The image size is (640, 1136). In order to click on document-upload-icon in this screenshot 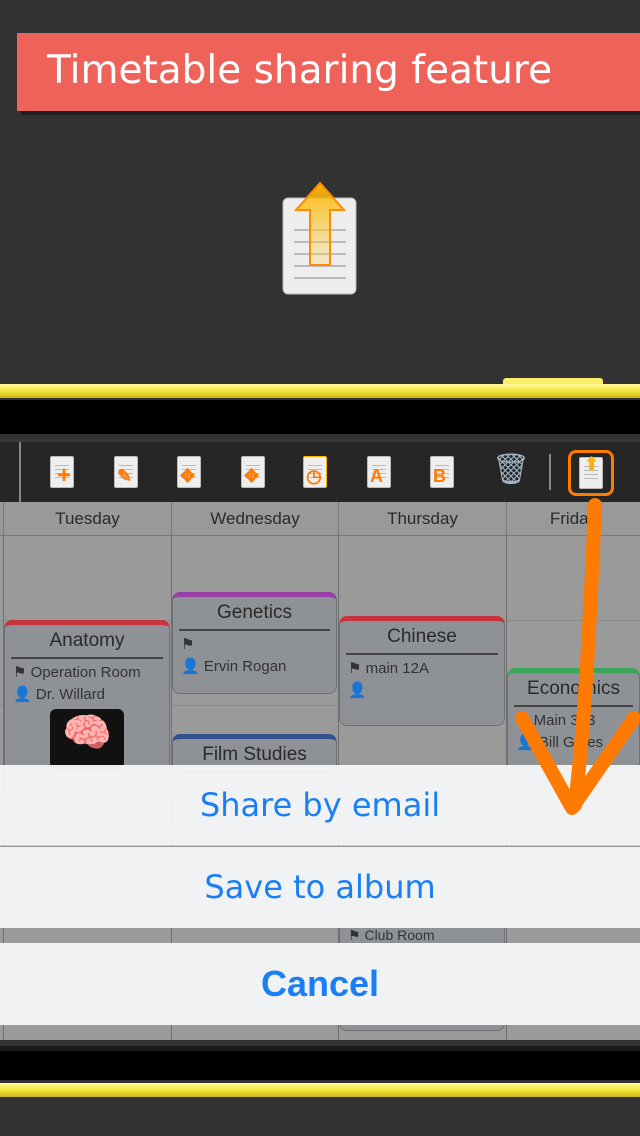, I will do `click(319, 238)`.